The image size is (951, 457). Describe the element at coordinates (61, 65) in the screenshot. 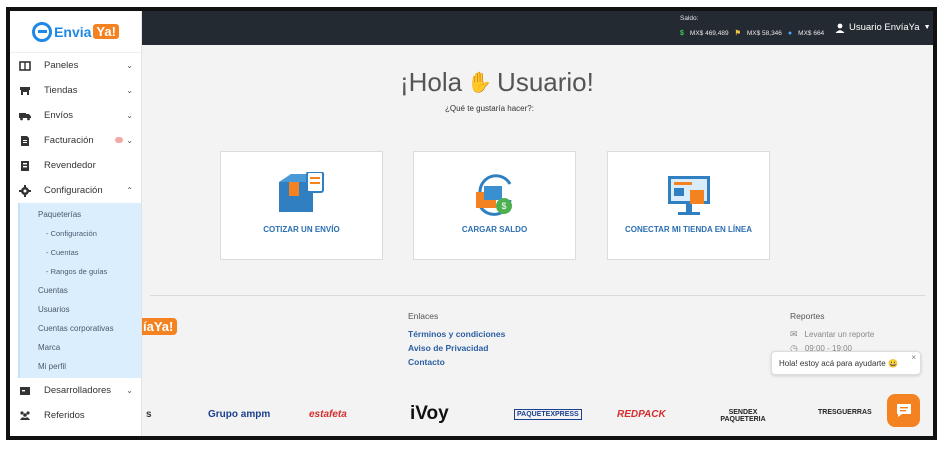

I see `sidebar-item-label: Paneles` at that location.